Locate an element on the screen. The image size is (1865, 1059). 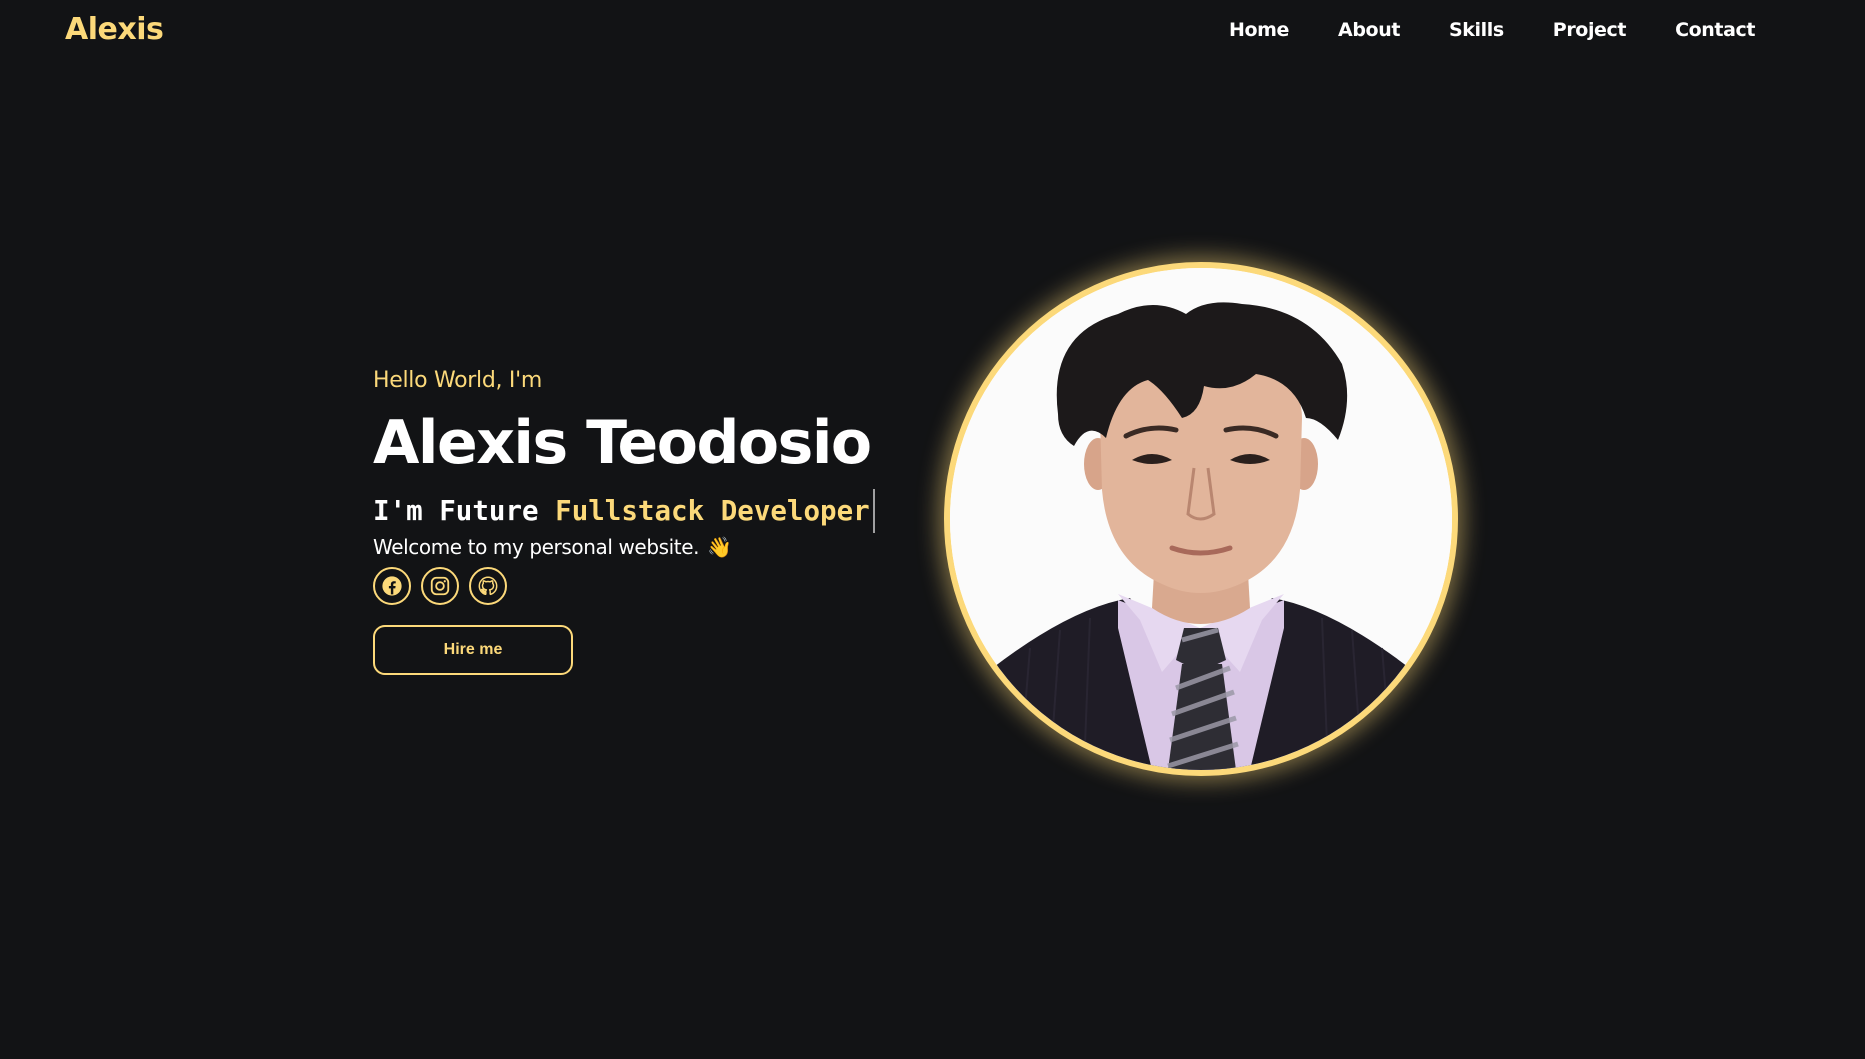
facebook-icon is located at coordinates (392, 586).